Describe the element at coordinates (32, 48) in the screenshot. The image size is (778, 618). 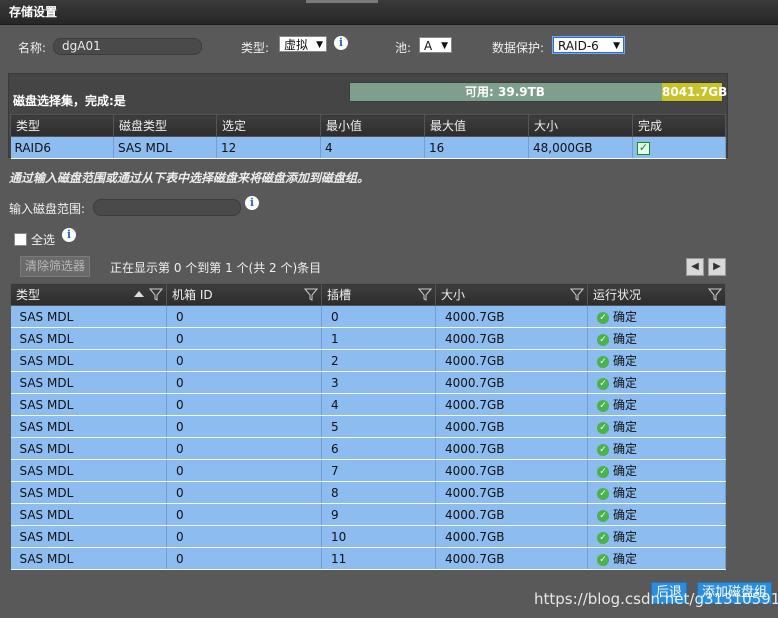
I see `name-label: 名称:` at that location.